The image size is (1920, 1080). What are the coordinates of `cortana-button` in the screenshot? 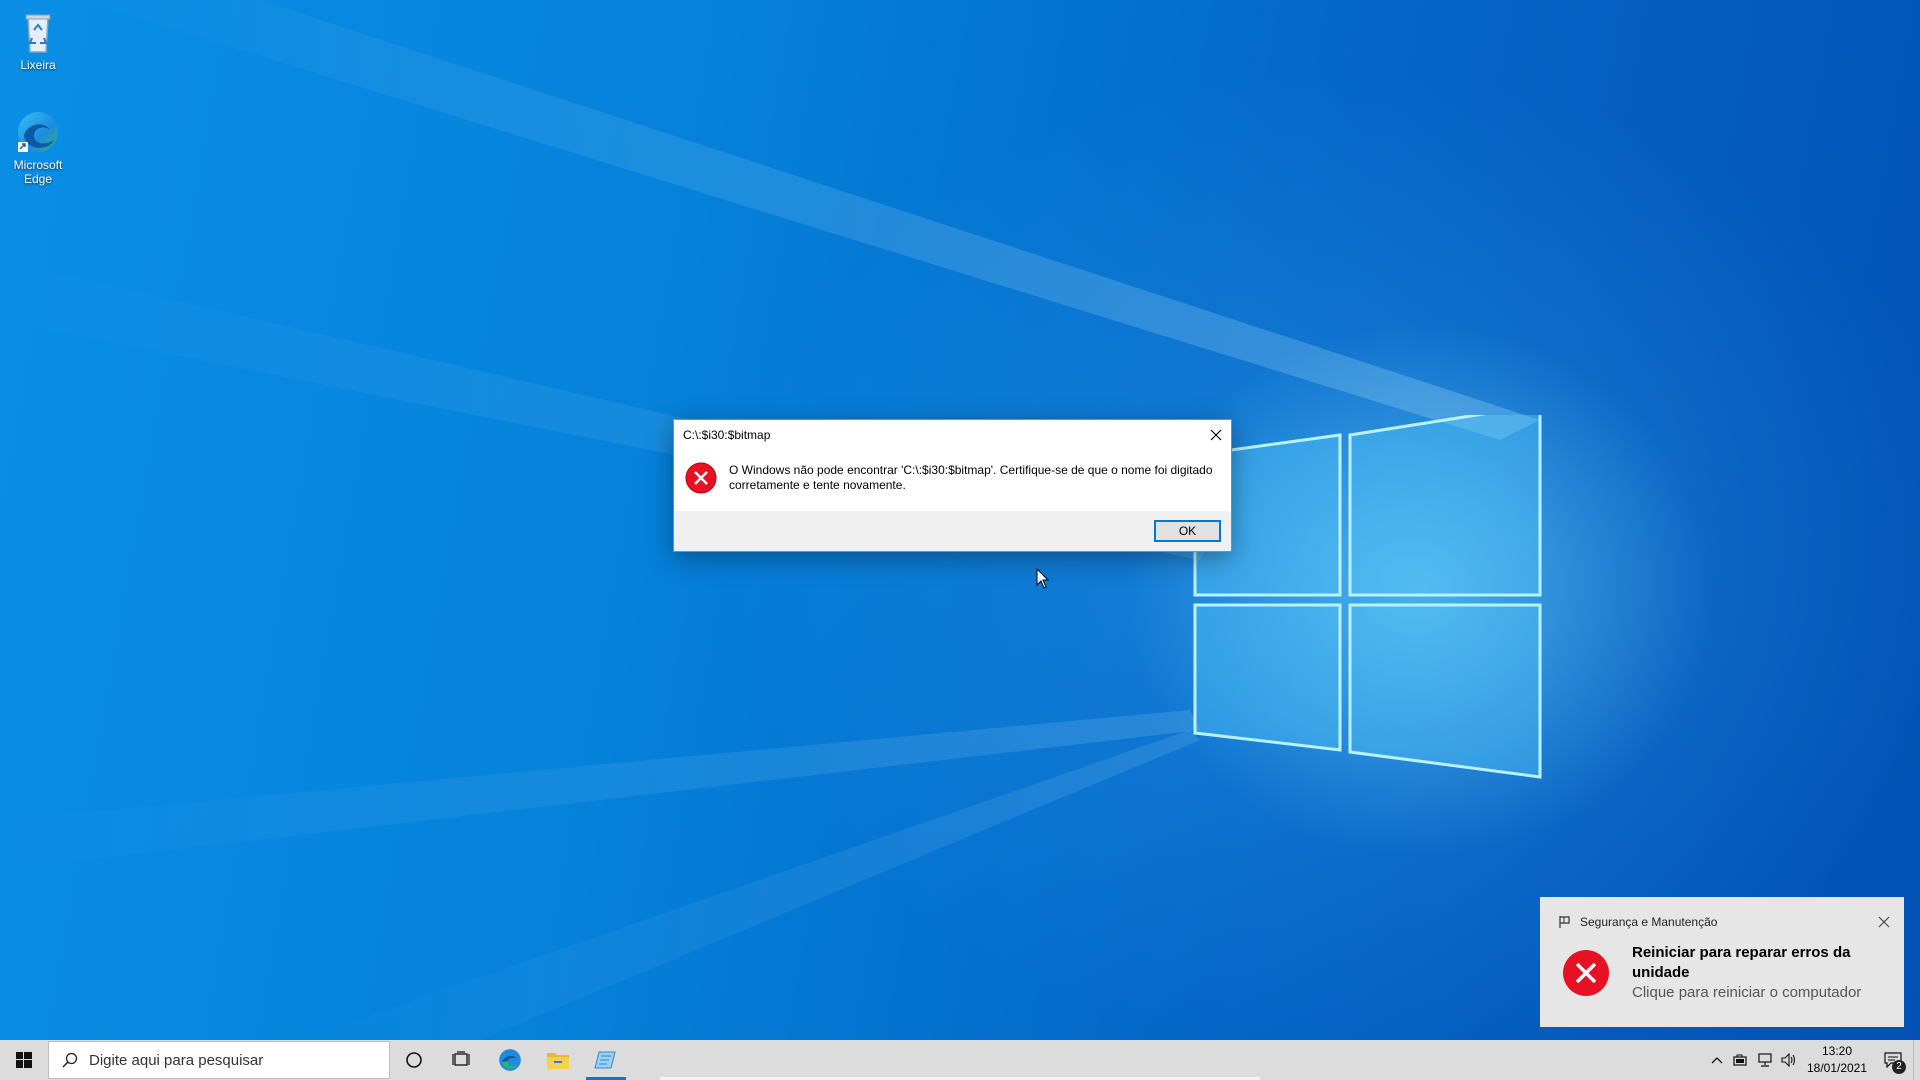 It's located at (414, 1060).